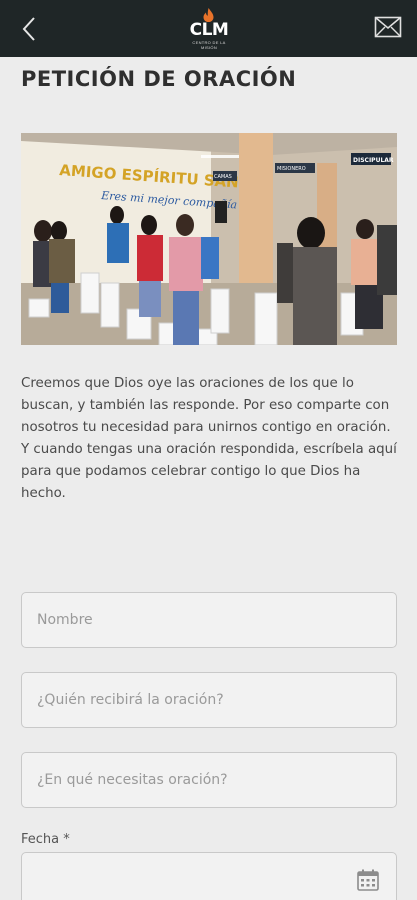 This screenshot has height=900, width=417. I want to click on chevron-left-icon, so click(28, 29).